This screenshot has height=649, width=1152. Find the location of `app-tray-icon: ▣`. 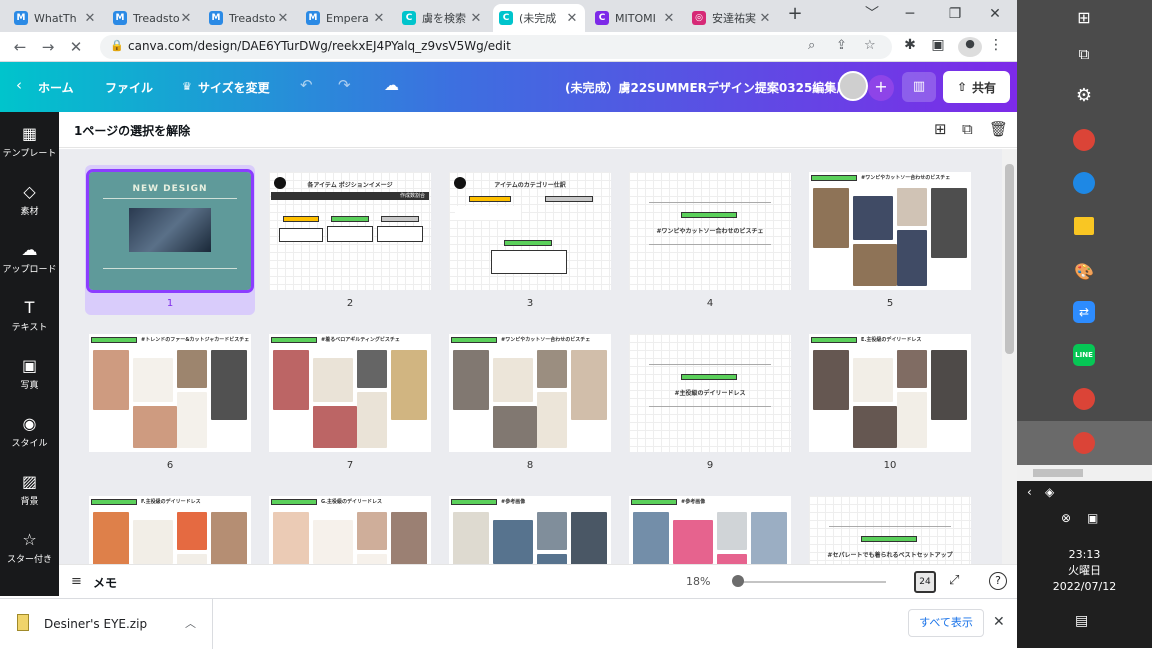

app-tray-icon: ▣ is located at coordinates (1092, 518).